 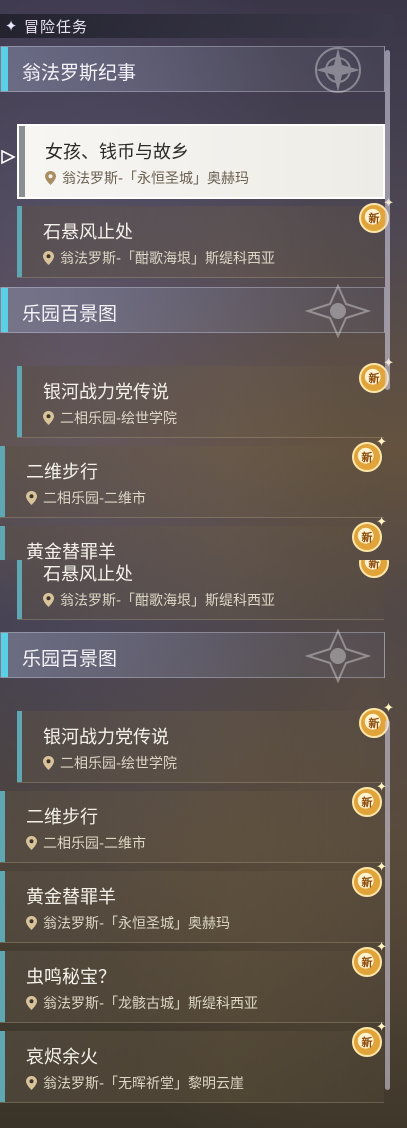 I want to click on quest-item-golden: 黄金替罪羊 翁法罗斯-「永恒圣城」奥赫玛, so click(x=192, y=907).